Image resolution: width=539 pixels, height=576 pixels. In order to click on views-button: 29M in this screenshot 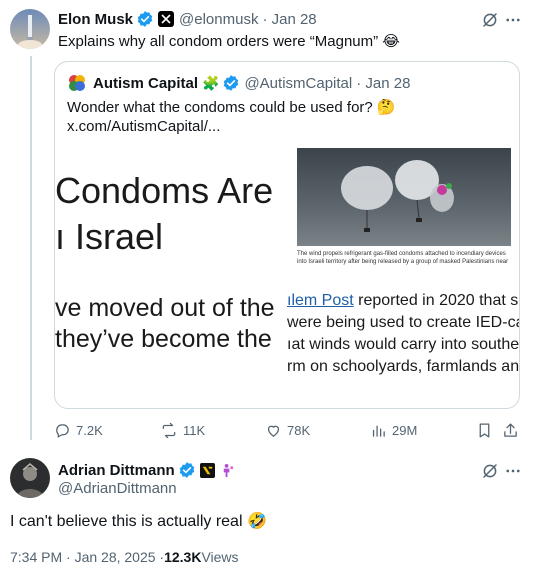, I will do `click(393, 430)`.